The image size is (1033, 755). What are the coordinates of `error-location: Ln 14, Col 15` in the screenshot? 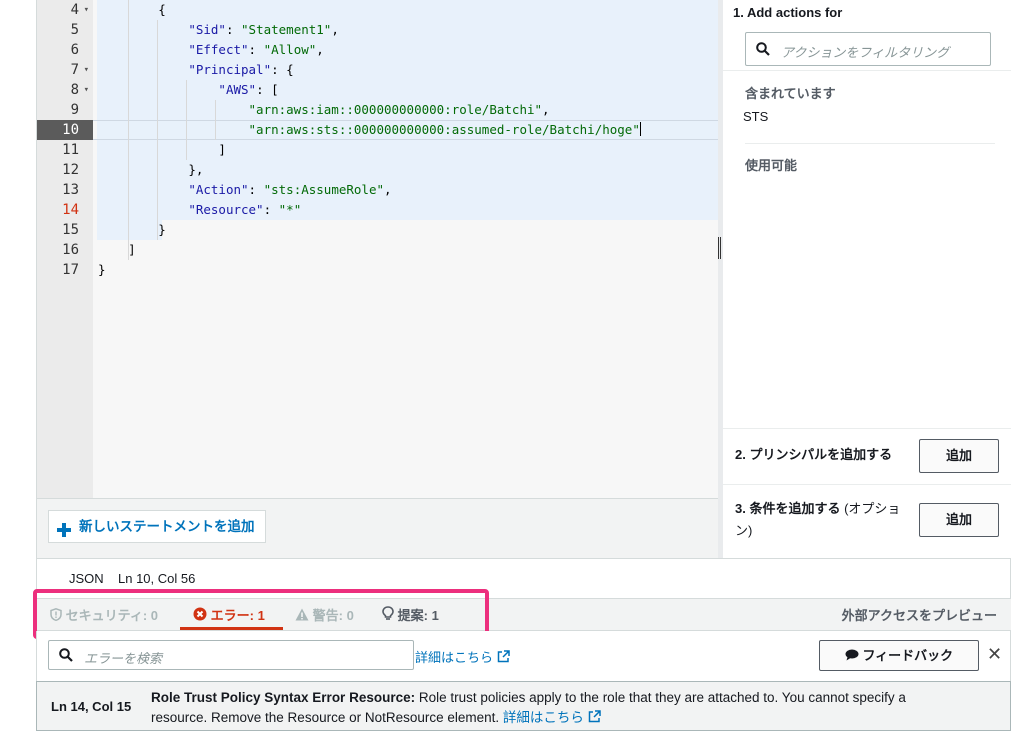 It's located at (91, 706).